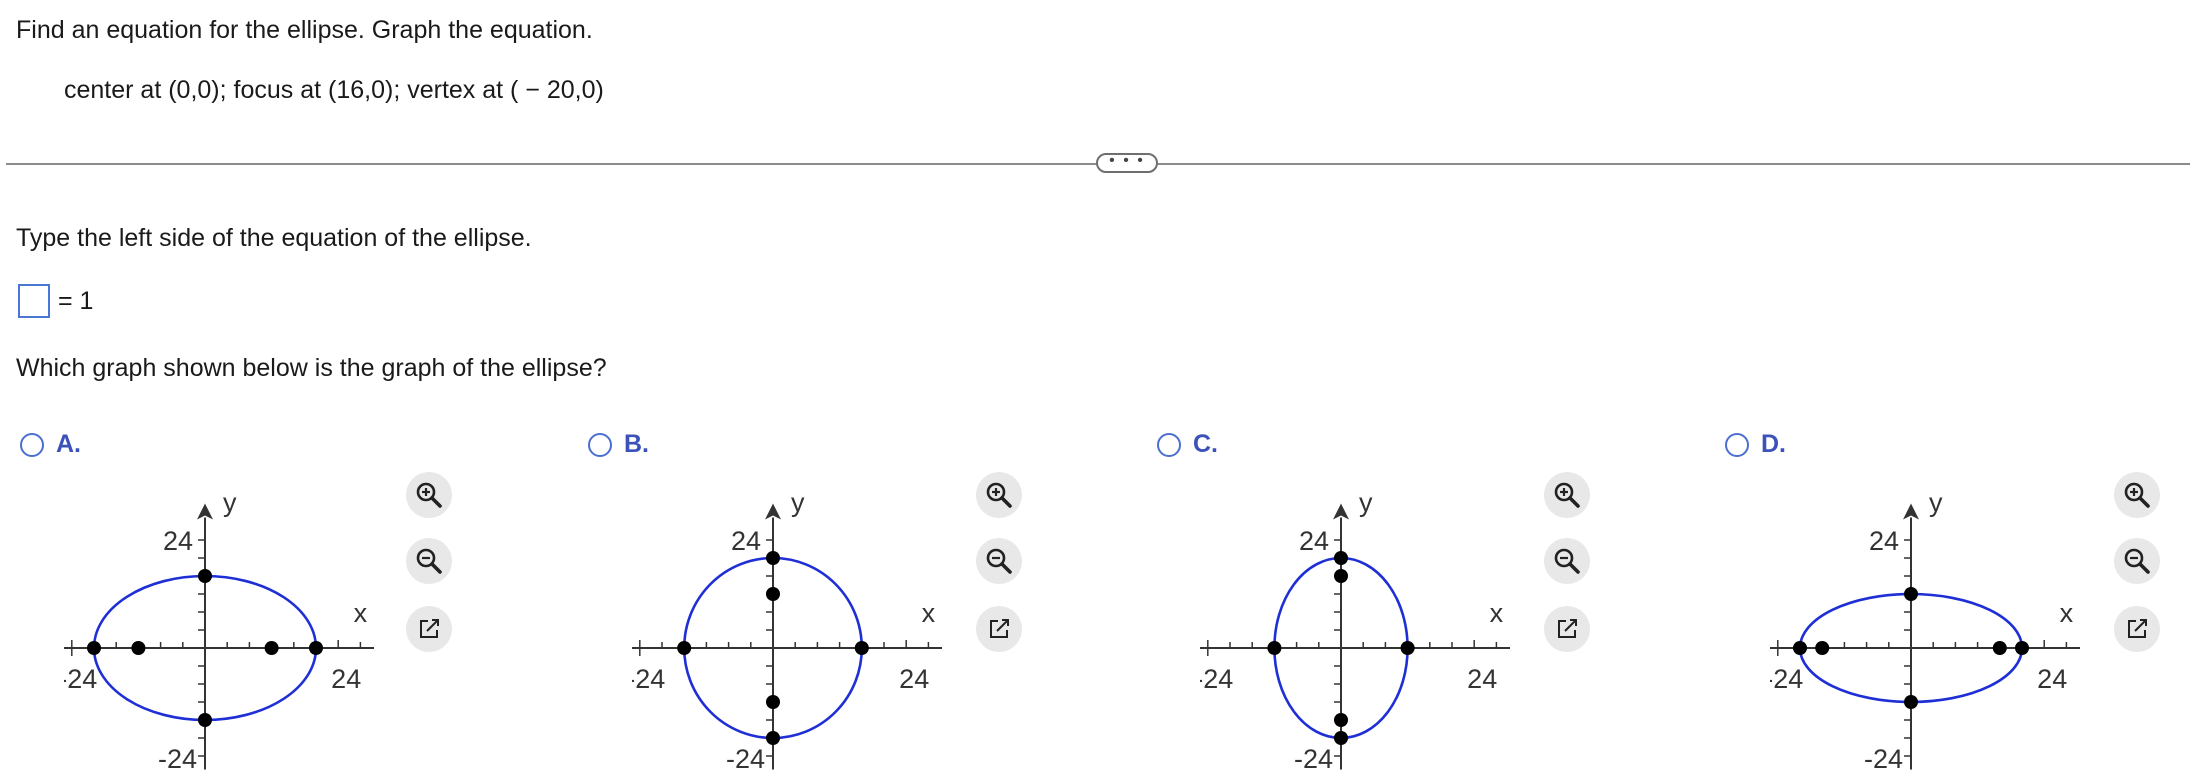 This screenshot has width=2190, height=776. Describe the element at coordinates (34, 301) in the screenshot. I see `equation-answer-input` at that location.